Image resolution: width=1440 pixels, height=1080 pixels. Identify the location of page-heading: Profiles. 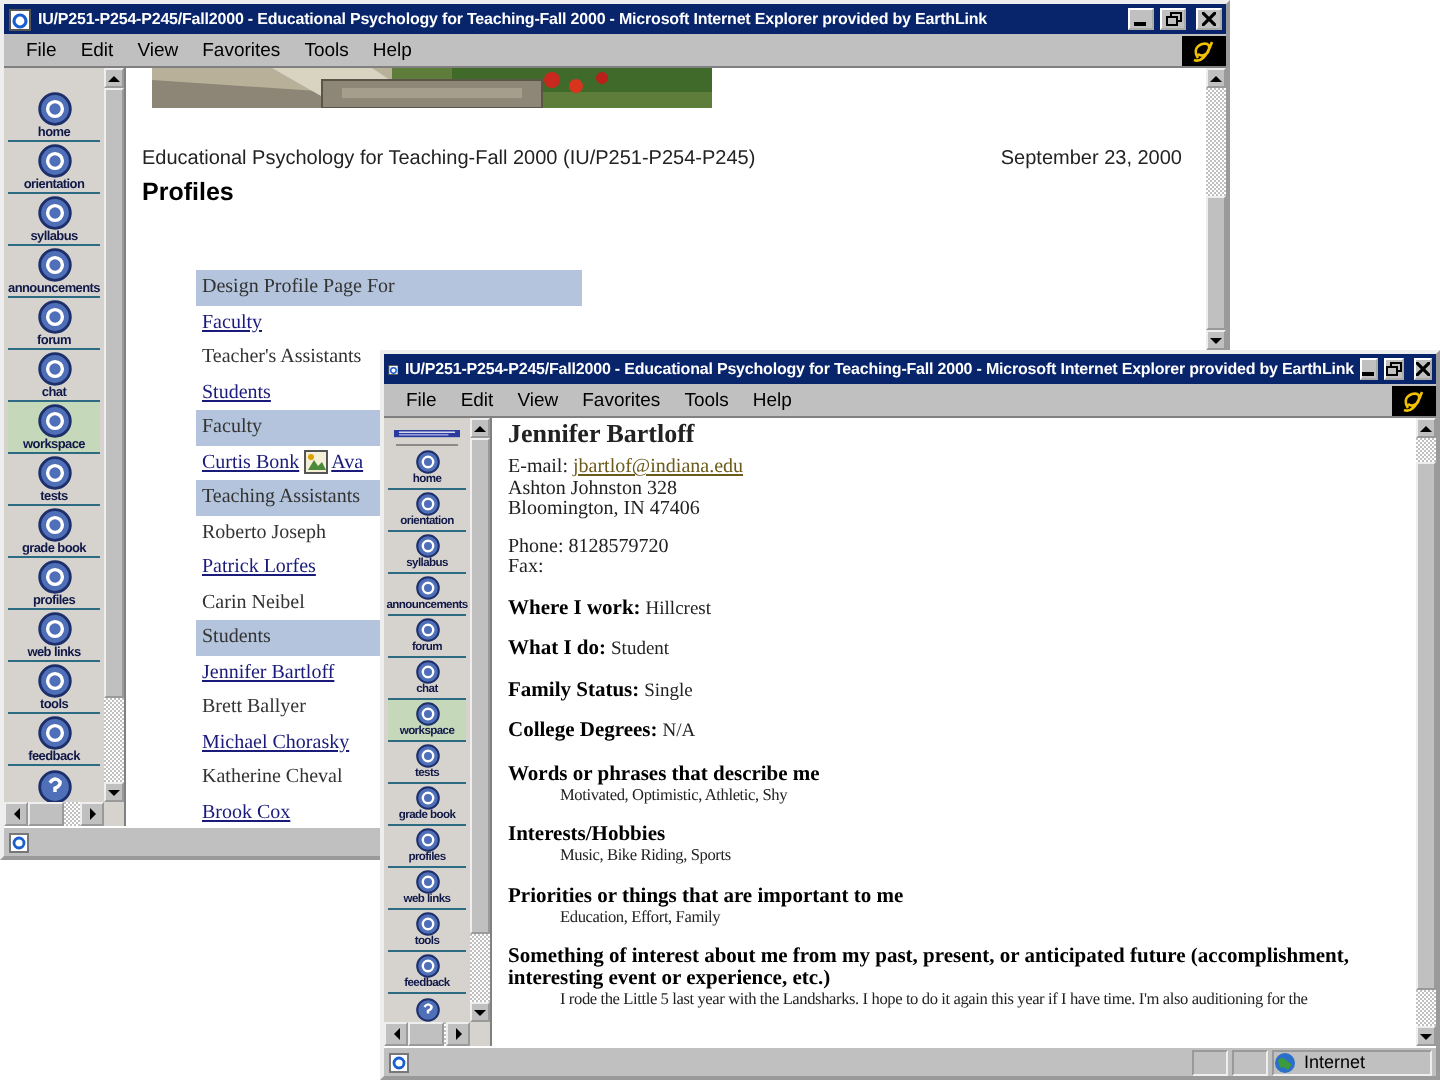
(188, 192).